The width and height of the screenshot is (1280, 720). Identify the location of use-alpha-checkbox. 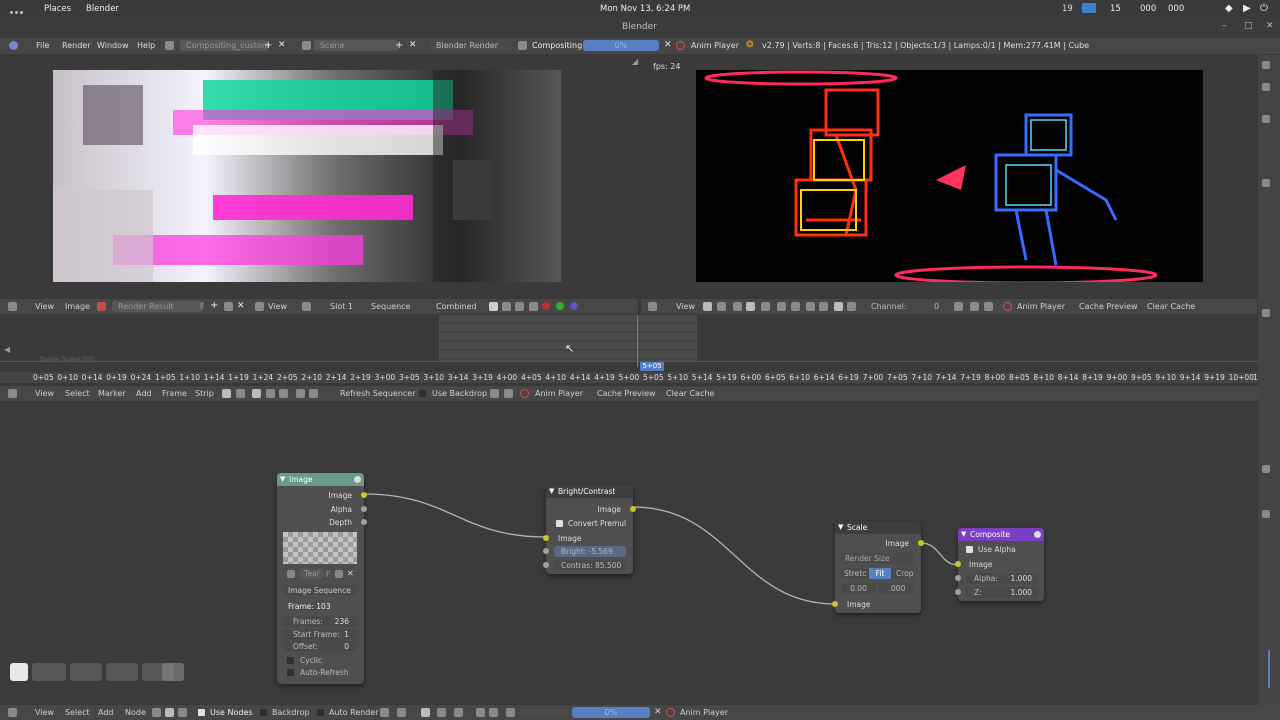
(969, 549).